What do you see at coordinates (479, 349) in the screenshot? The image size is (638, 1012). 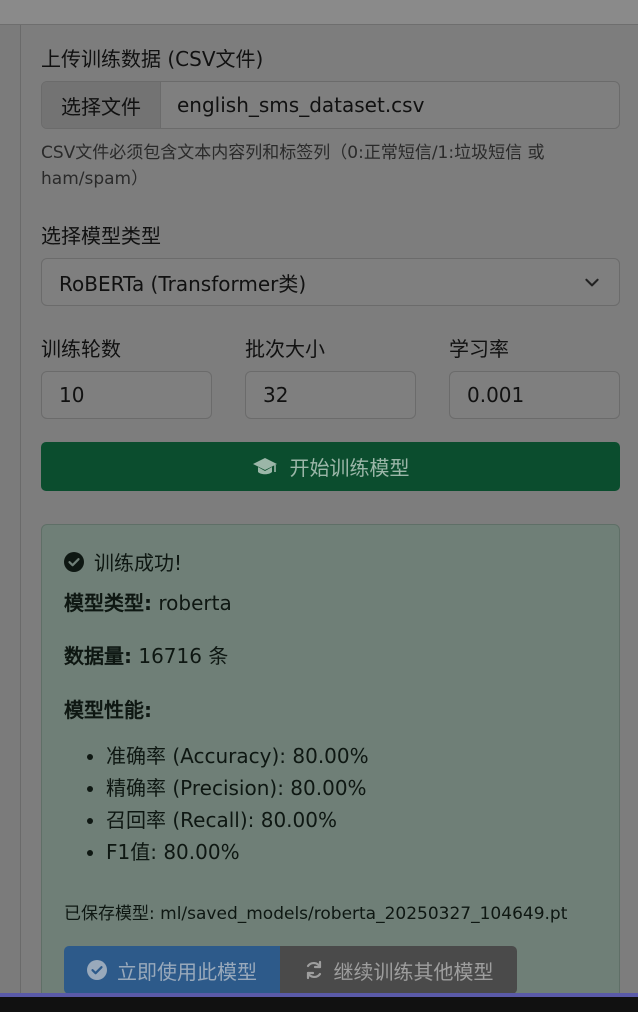 I see `learning-rate-label: 学习率` at bounding box center [479, 349].